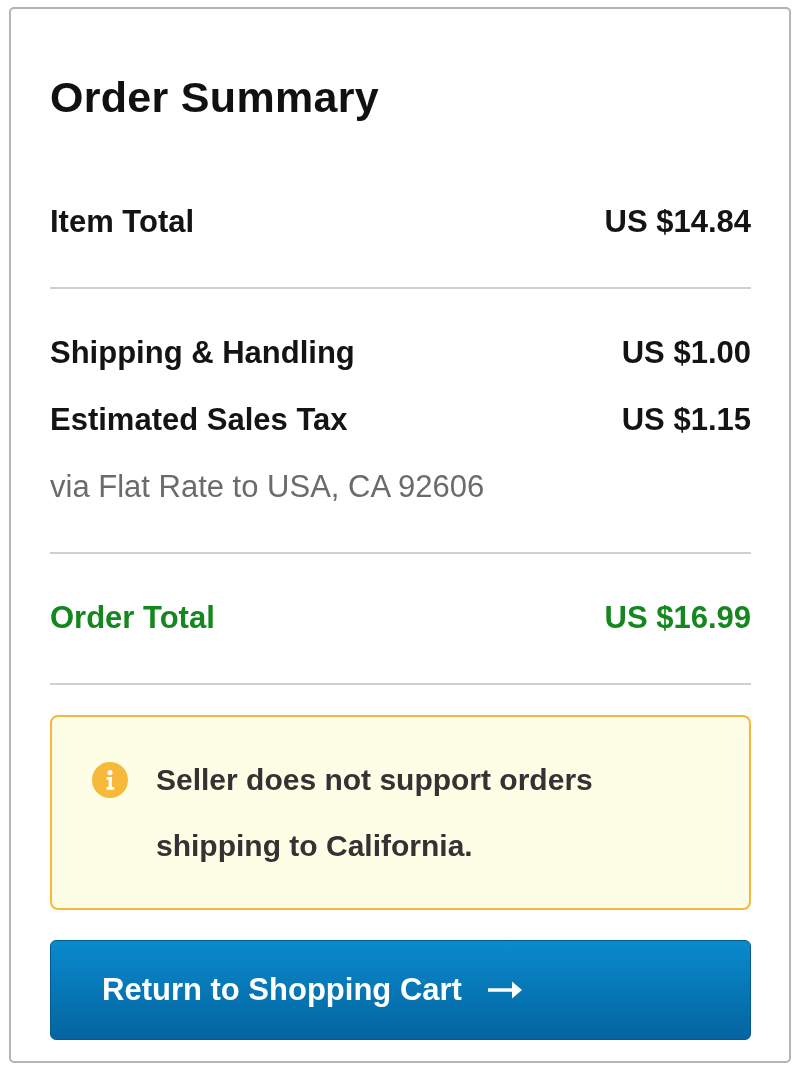 The width and height of the screenshot is (800, 1072). Describe the element at coordinates (686, 352) in the screenshot. I see `summary-amount: US $1.00` at that location.